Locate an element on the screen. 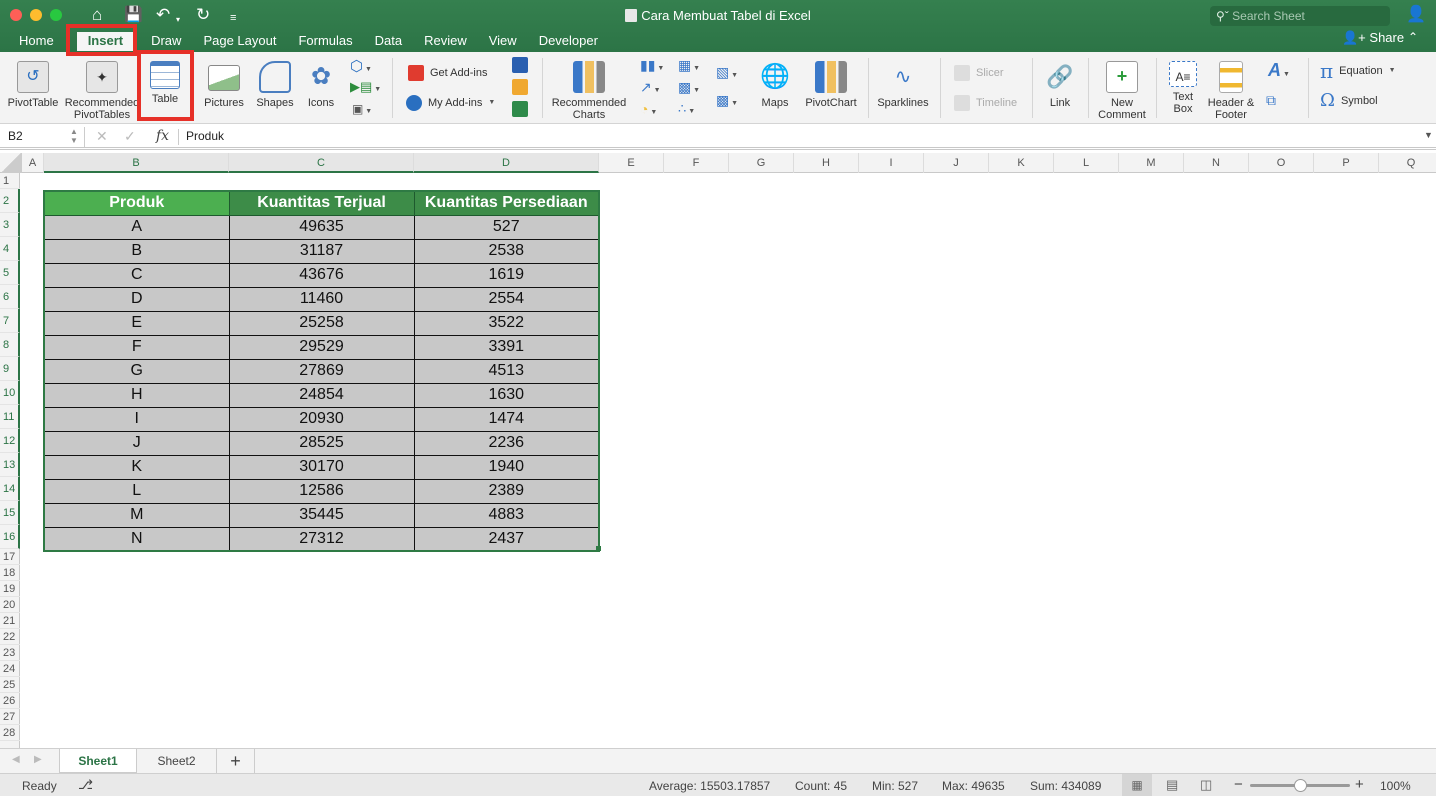 Image resolution: width=1436 pixels, height=796 pixels. cell-produk: L is located at coordinates (136, 491).